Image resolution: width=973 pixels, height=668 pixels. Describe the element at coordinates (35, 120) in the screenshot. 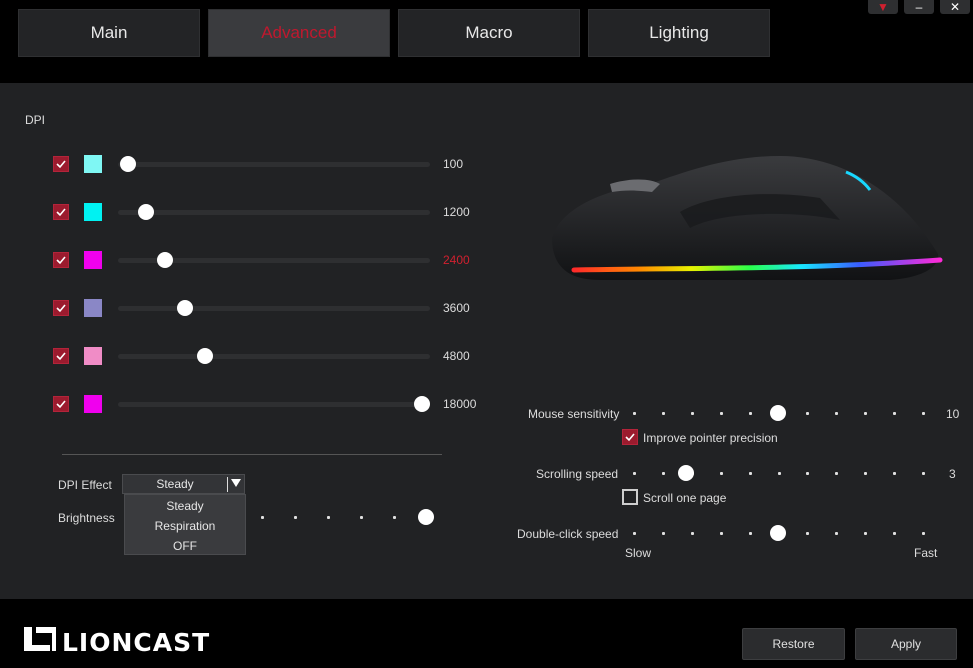

I see `dpi-label: DPI` at that location.